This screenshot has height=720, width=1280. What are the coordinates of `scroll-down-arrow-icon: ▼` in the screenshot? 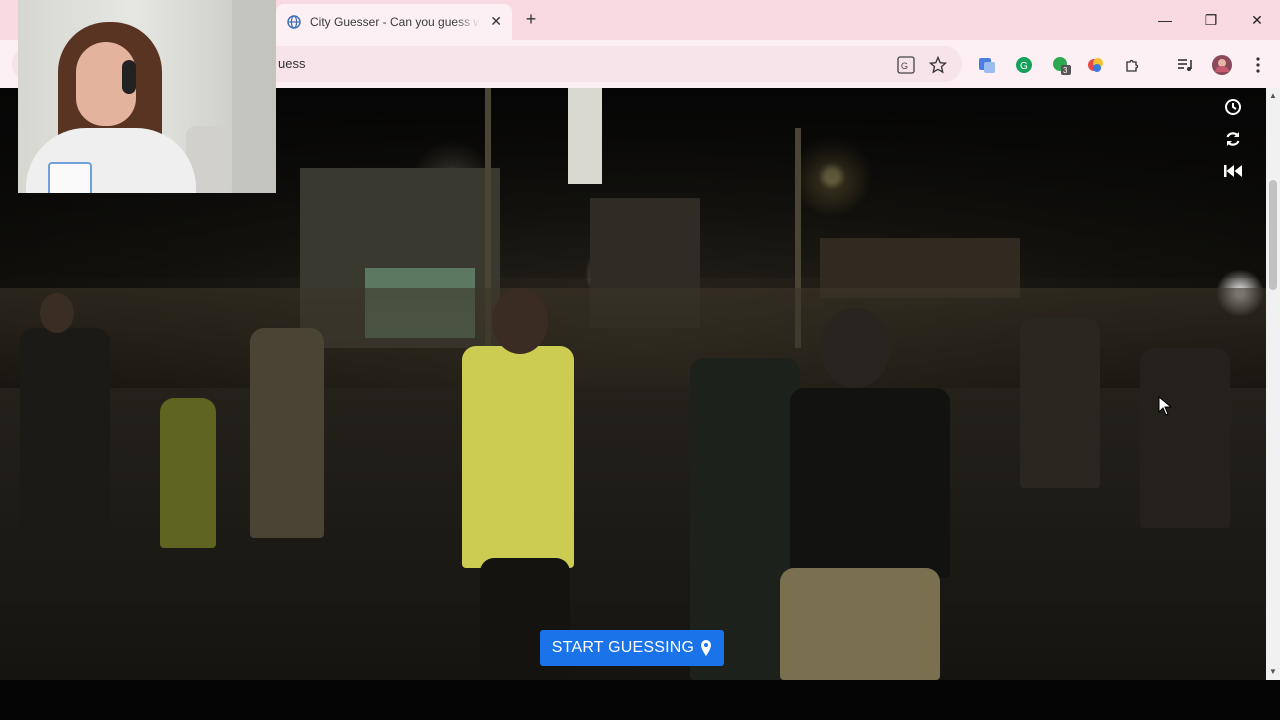 It's located at (1273, 672).